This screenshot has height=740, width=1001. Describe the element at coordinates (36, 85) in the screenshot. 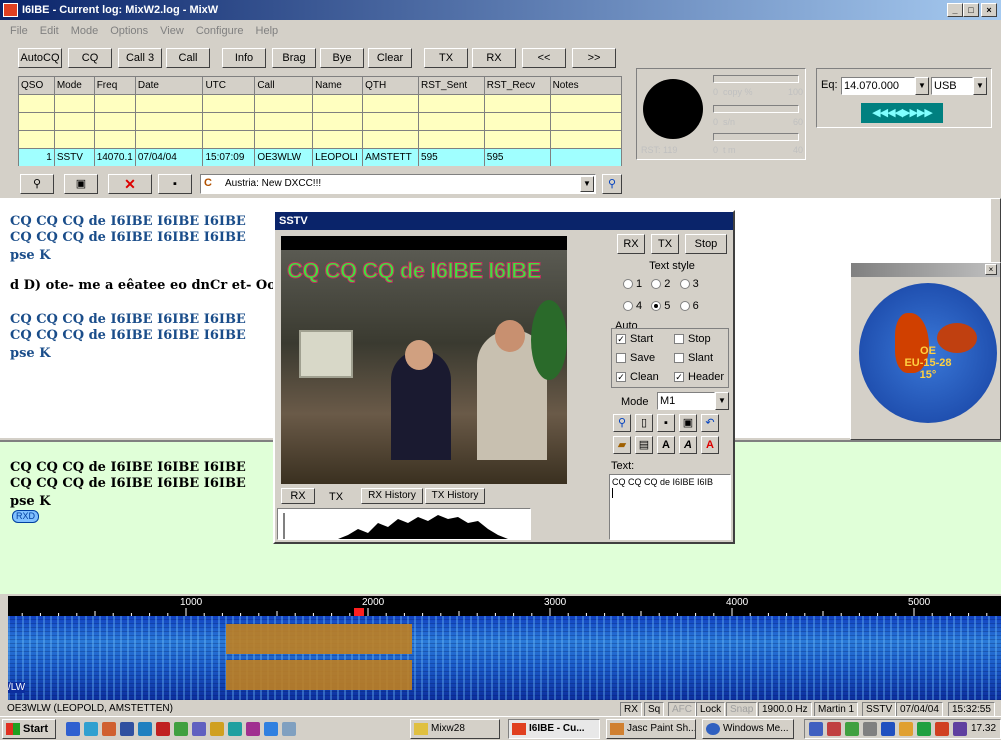

I see `col-qso: QSO` at that location.